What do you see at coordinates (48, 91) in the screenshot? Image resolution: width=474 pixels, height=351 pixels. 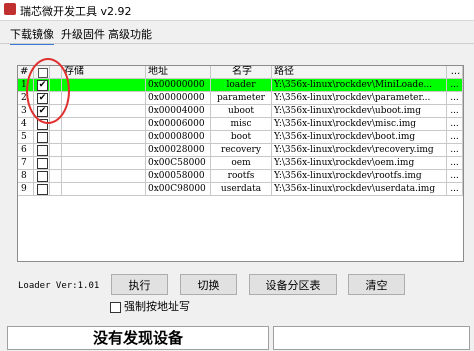 I see `annotation-circle` at bounding box center [48, 91].